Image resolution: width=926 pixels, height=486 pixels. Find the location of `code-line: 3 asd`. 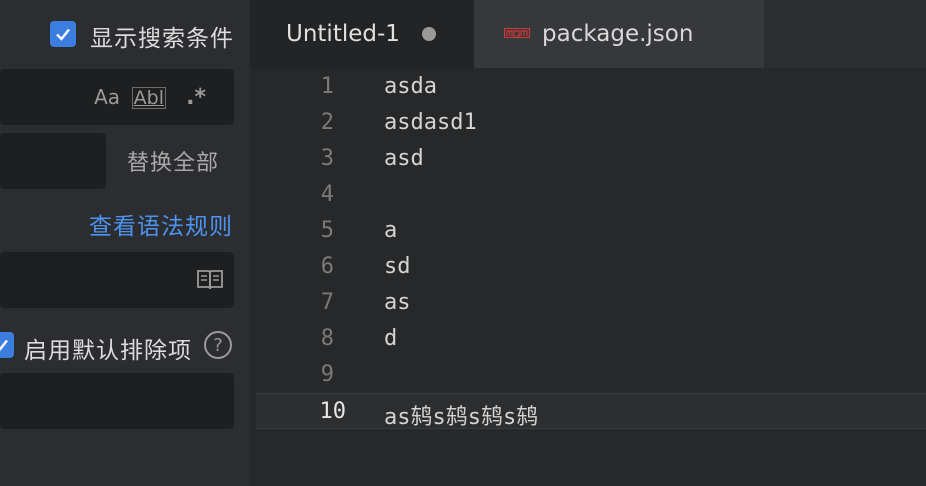

code-line: 3 asd is located at coordinates (588, 159).